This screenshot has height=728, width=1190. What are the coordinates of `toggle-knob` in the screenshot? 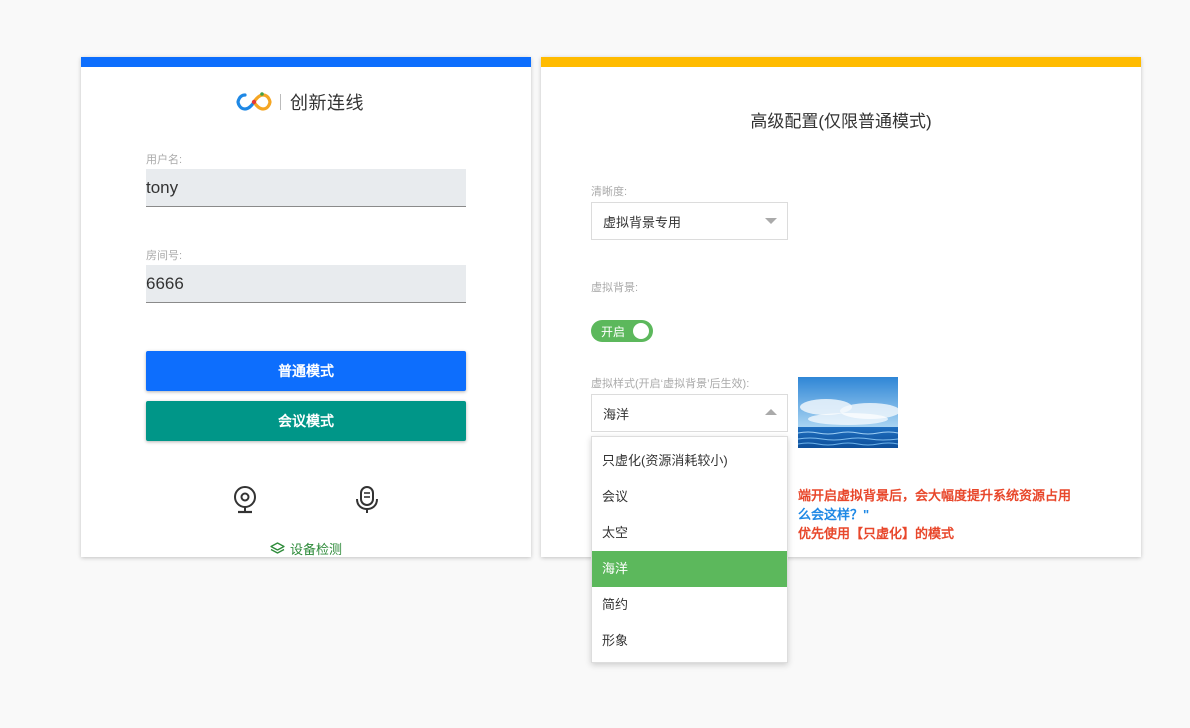 It's located at (641, 331).